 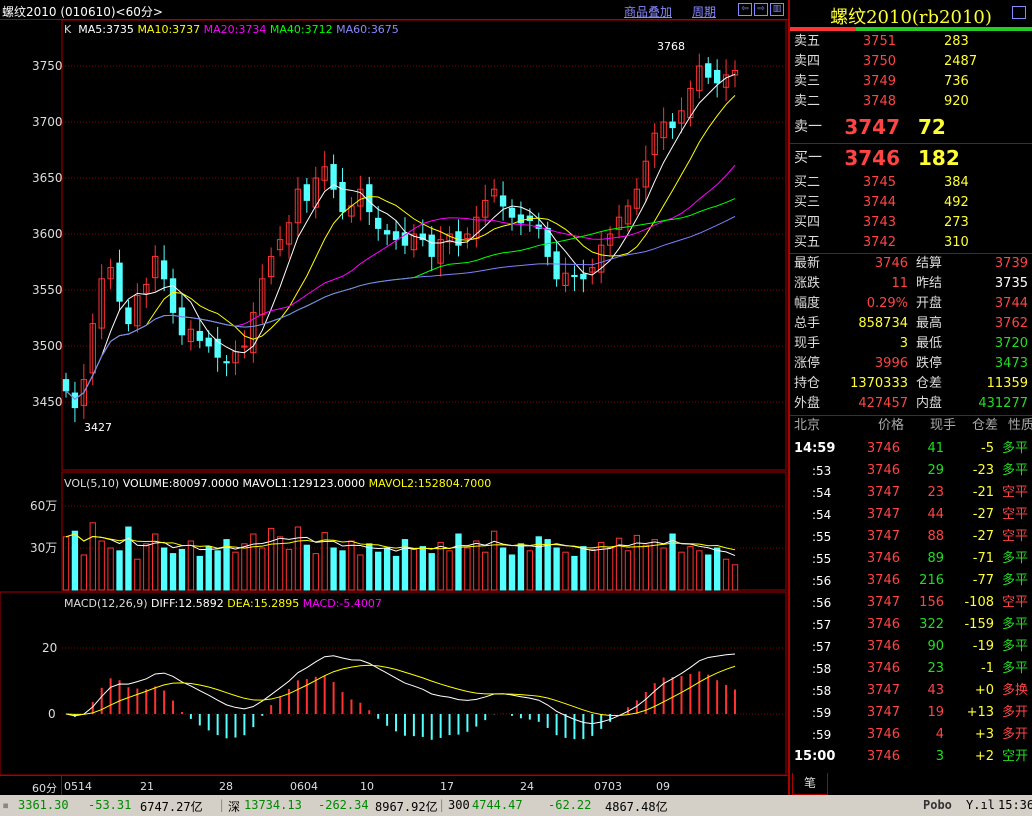 What do you see at coordinates (911, 203) in the screenshot?
I see `bid-row-3: 买三 3744 492` at bounding box center [911, 203].